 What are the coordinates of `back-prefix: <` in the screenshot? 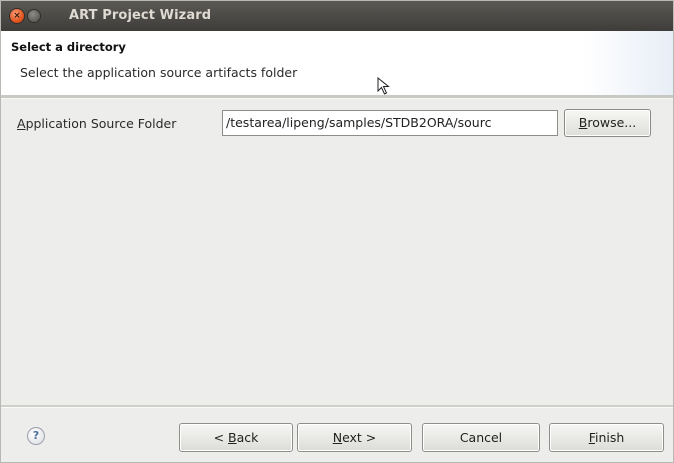 It's located at (221, 437).